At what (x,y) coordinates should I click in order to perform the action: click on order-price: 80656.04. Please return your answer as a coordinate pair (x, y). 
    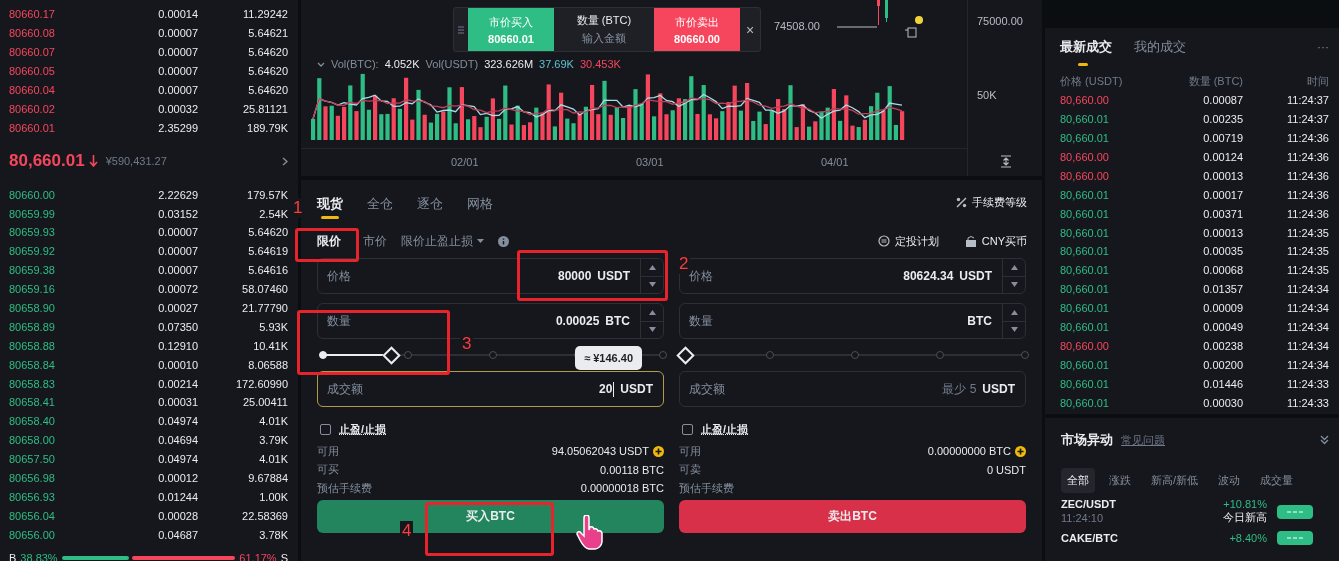
    Looking at the image, I should click on (32, 515).